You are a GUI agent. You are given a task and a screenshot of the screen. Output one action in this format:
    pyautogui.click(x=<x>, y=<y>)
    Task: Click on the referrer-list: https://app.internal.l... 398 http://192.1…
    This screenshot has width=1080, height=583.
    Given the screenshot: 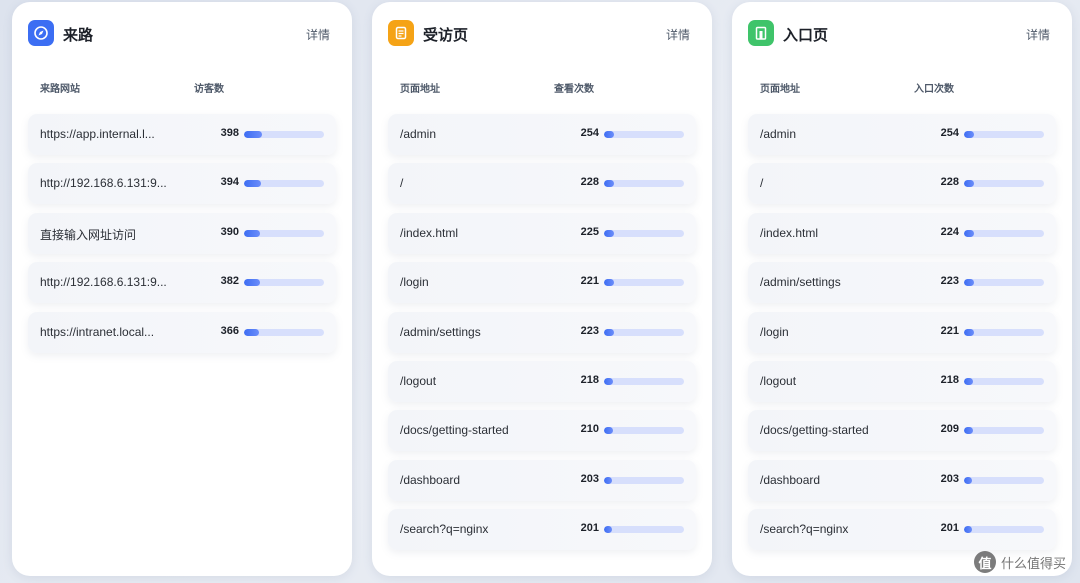 What is the action you would take?
    pyautogui.click(x=182, y=237)
    